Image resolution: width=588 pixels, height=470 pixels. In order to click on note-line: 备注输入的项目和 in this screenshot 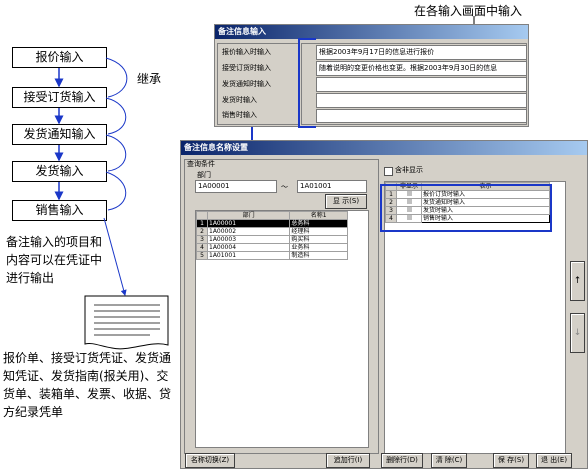, I will do `click(54, 242)`.